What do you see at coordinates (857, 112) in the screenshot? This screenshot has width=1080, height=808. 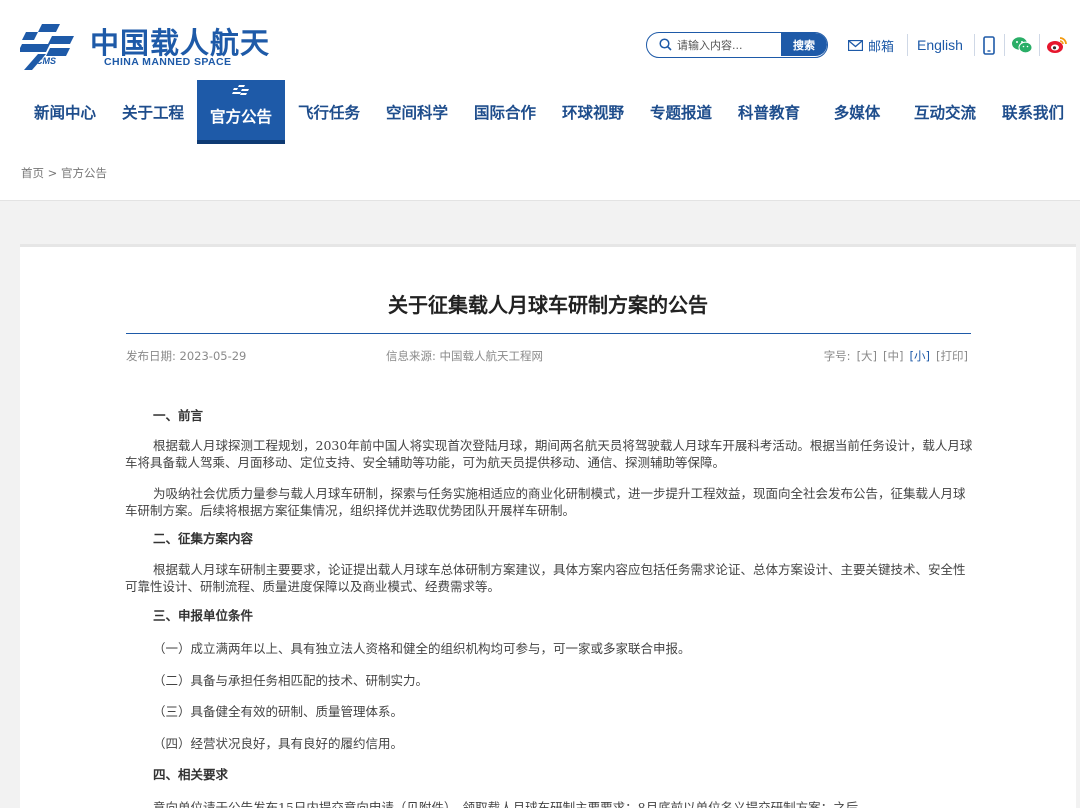 I see `nav-item-multimedia: 多媒体` at bounding box center [857, 112].